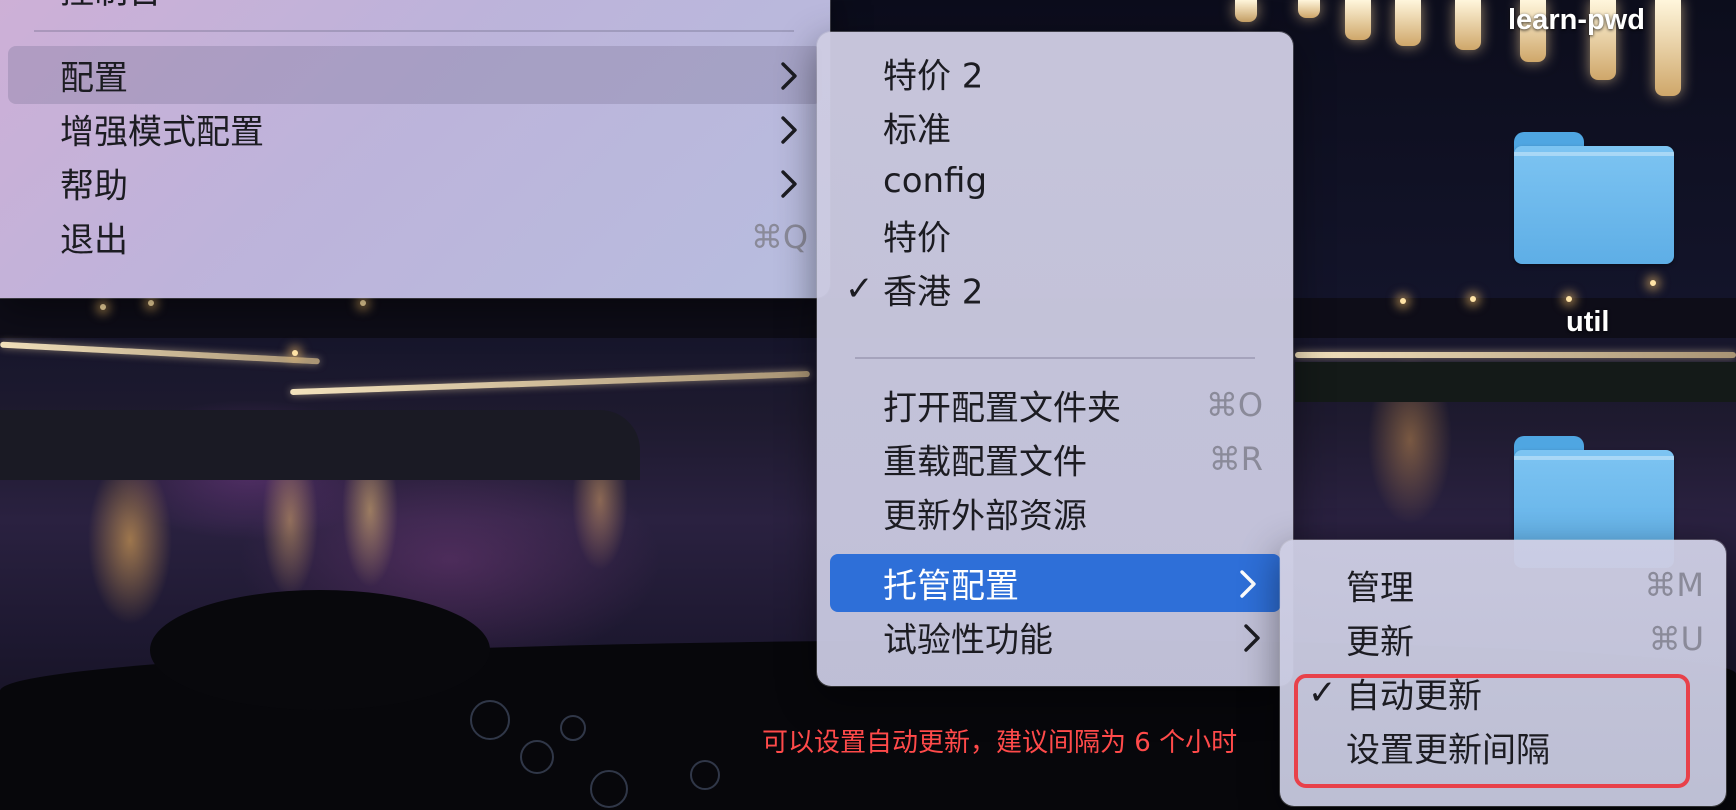 The height and width of the screenshot is (810, 1736). Describe the element at coordinates (415, 237) in the screenshot. I see `menu-item-quit: 退出 ⌘Q` at that location.